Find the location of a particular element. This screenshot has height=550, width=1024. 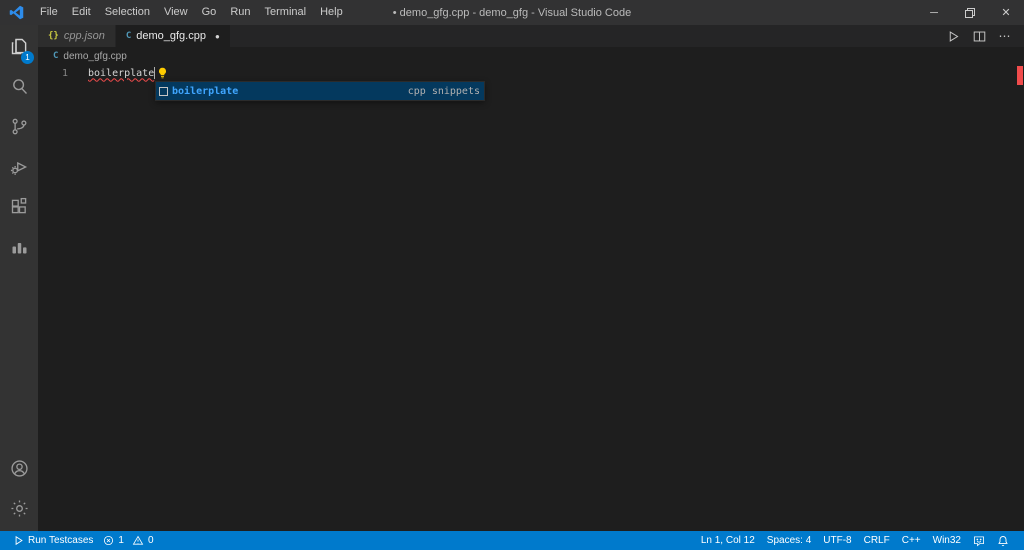

lightbulb-icon is located at coordinates (162, 73).